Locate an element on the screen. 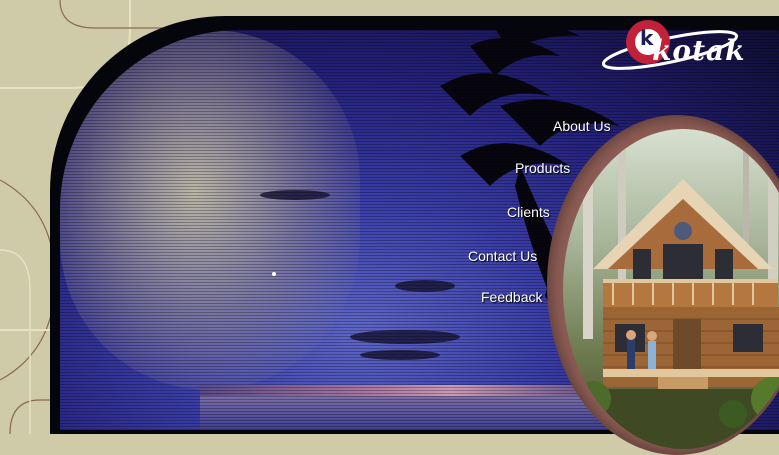  nav-about-us: About Us is located at coordinates (582, 126).